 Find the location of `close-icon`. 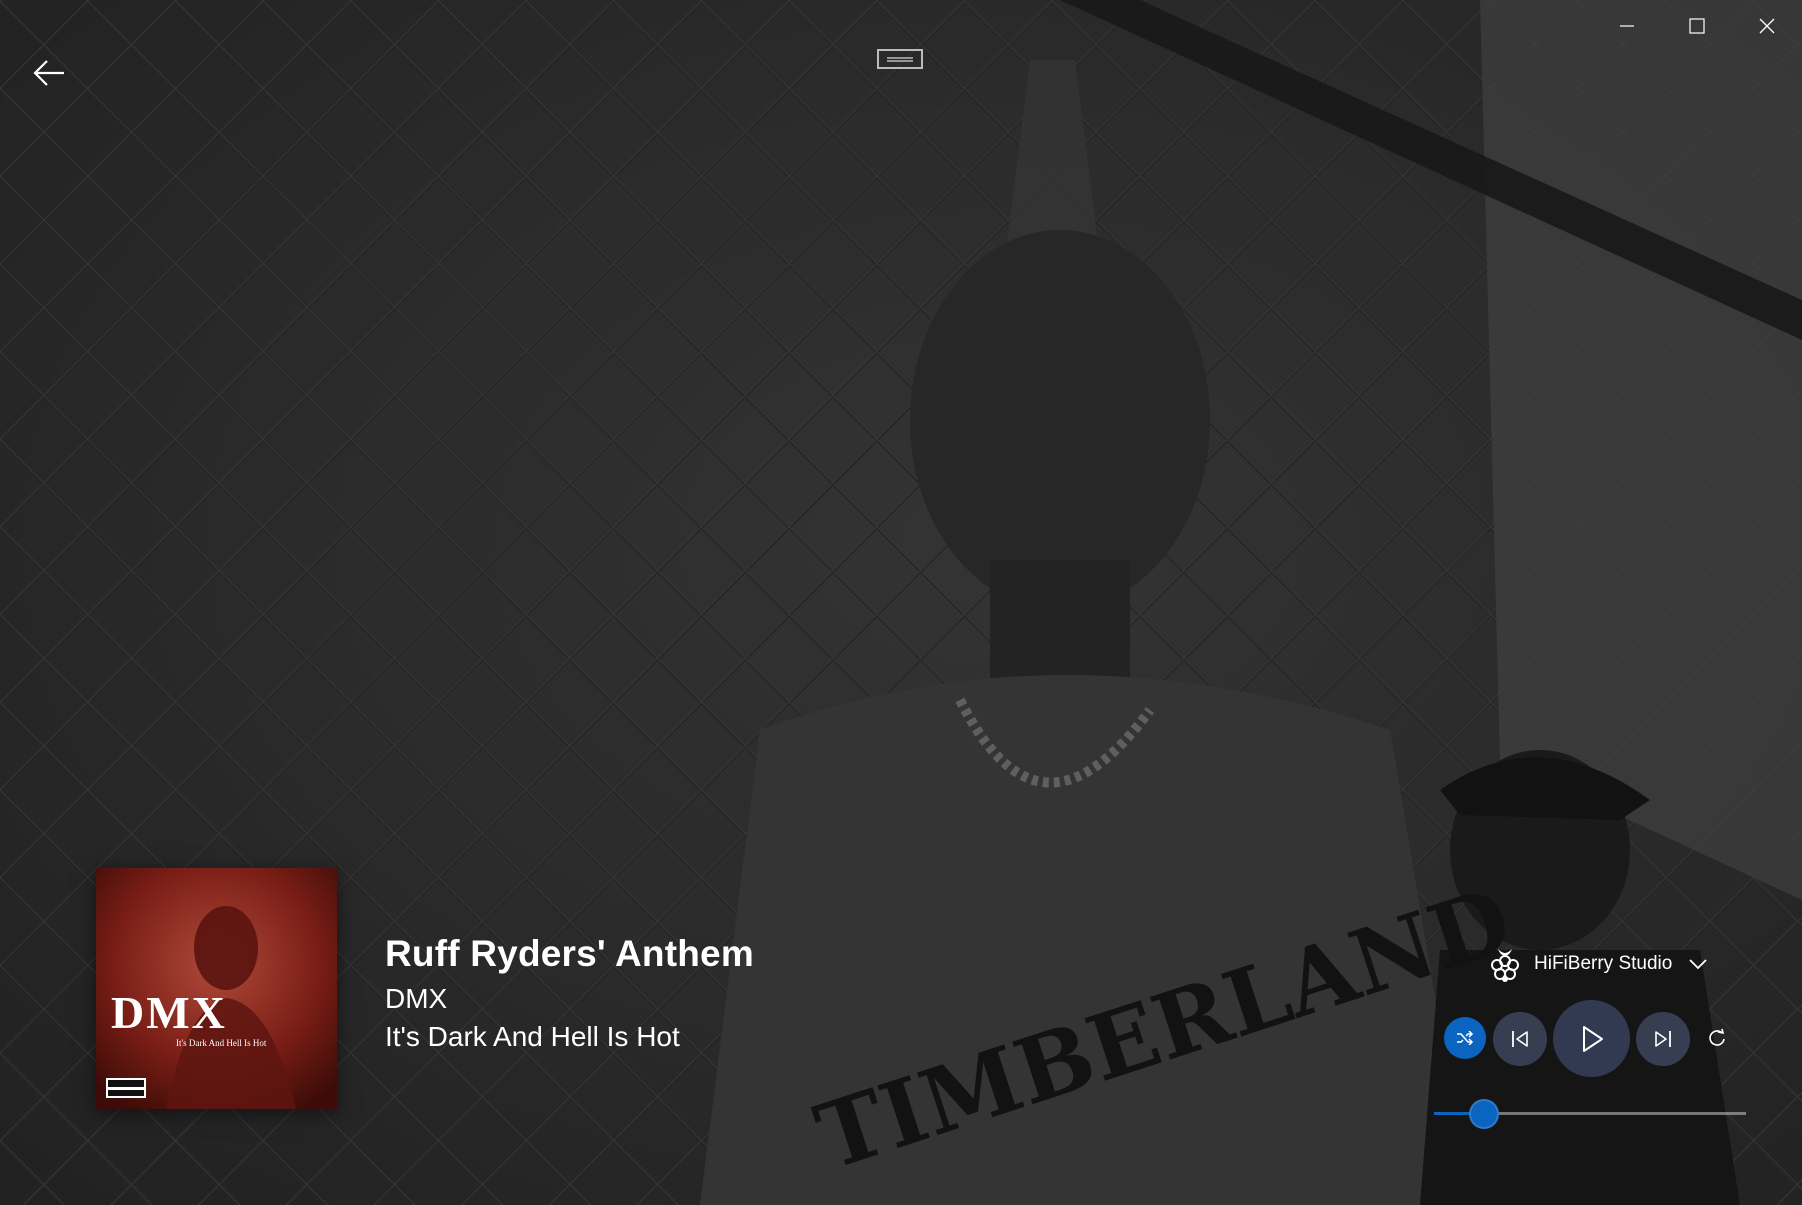

close-icon is located at coordinates (1767, 26).